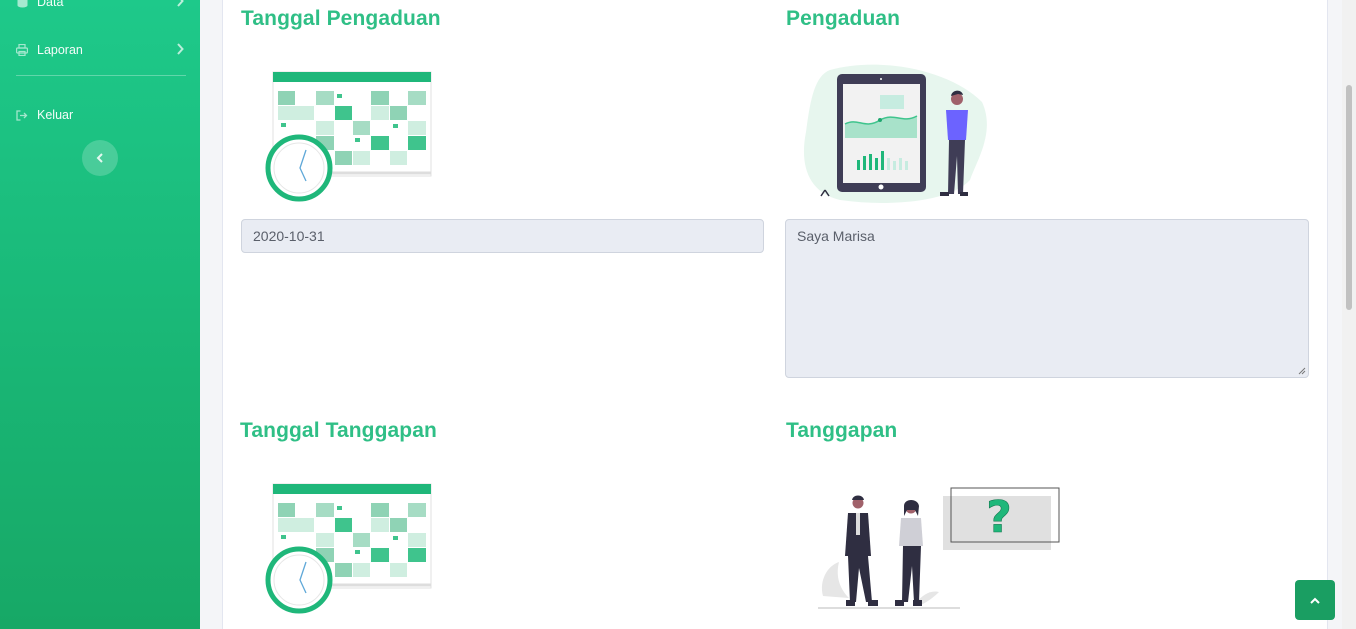  Describe the element at coordinates (842, 430) in the screenshot. I see `tanggapan-title: Tanggapan` at that location.